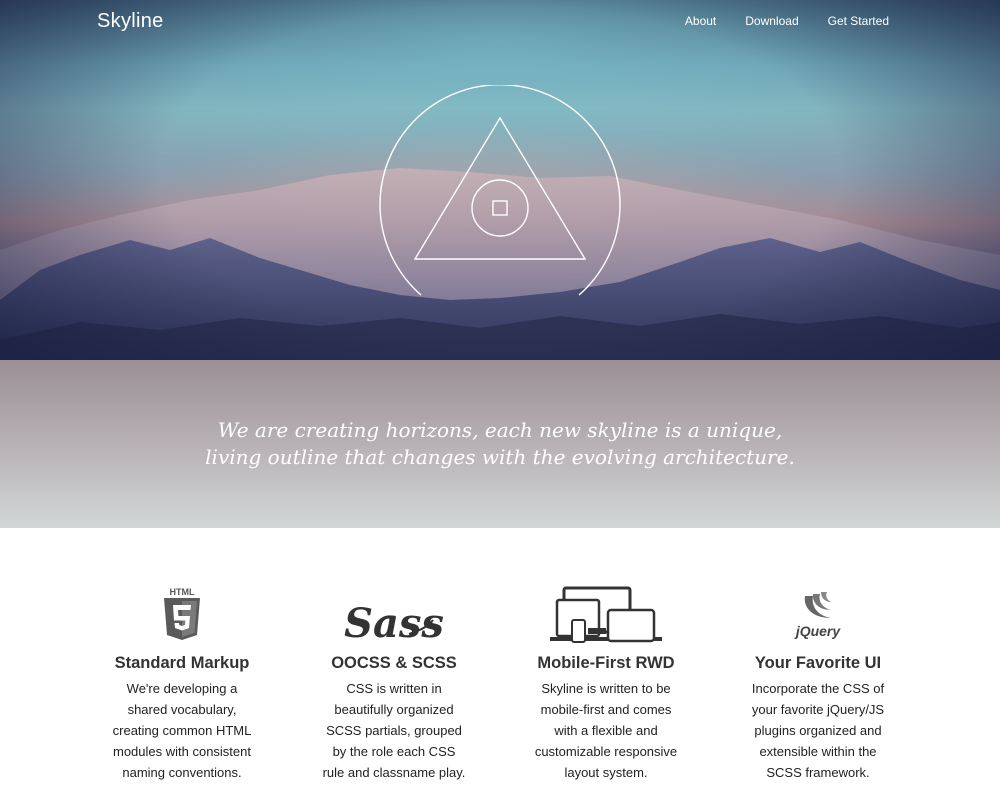 The image size is (1000, 800). What do you see at coordinates (606, 688) in the screenshot?
I see `feature-line: Skyline is written to be` at bounding box center [606, 688].